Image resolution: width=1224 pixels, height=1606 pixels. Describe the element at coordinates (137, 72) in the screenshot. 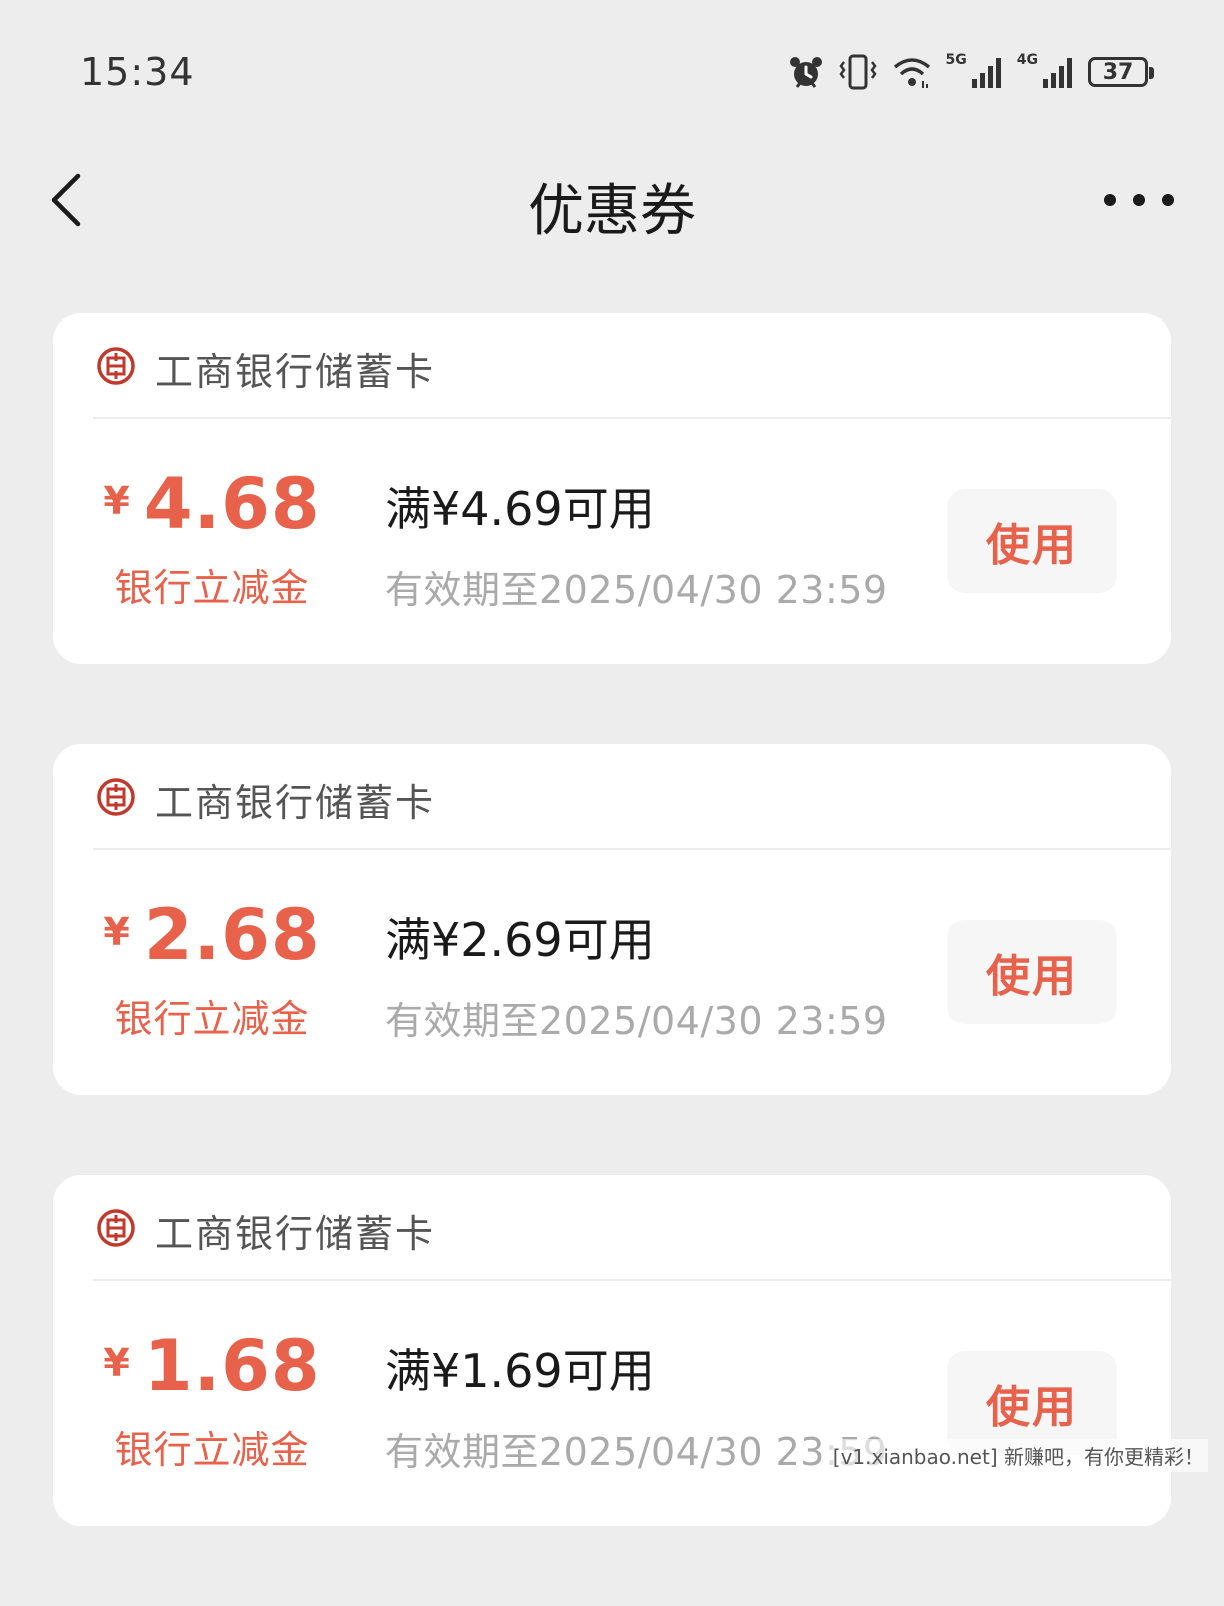

I see `status-time: 15:34` at that location.